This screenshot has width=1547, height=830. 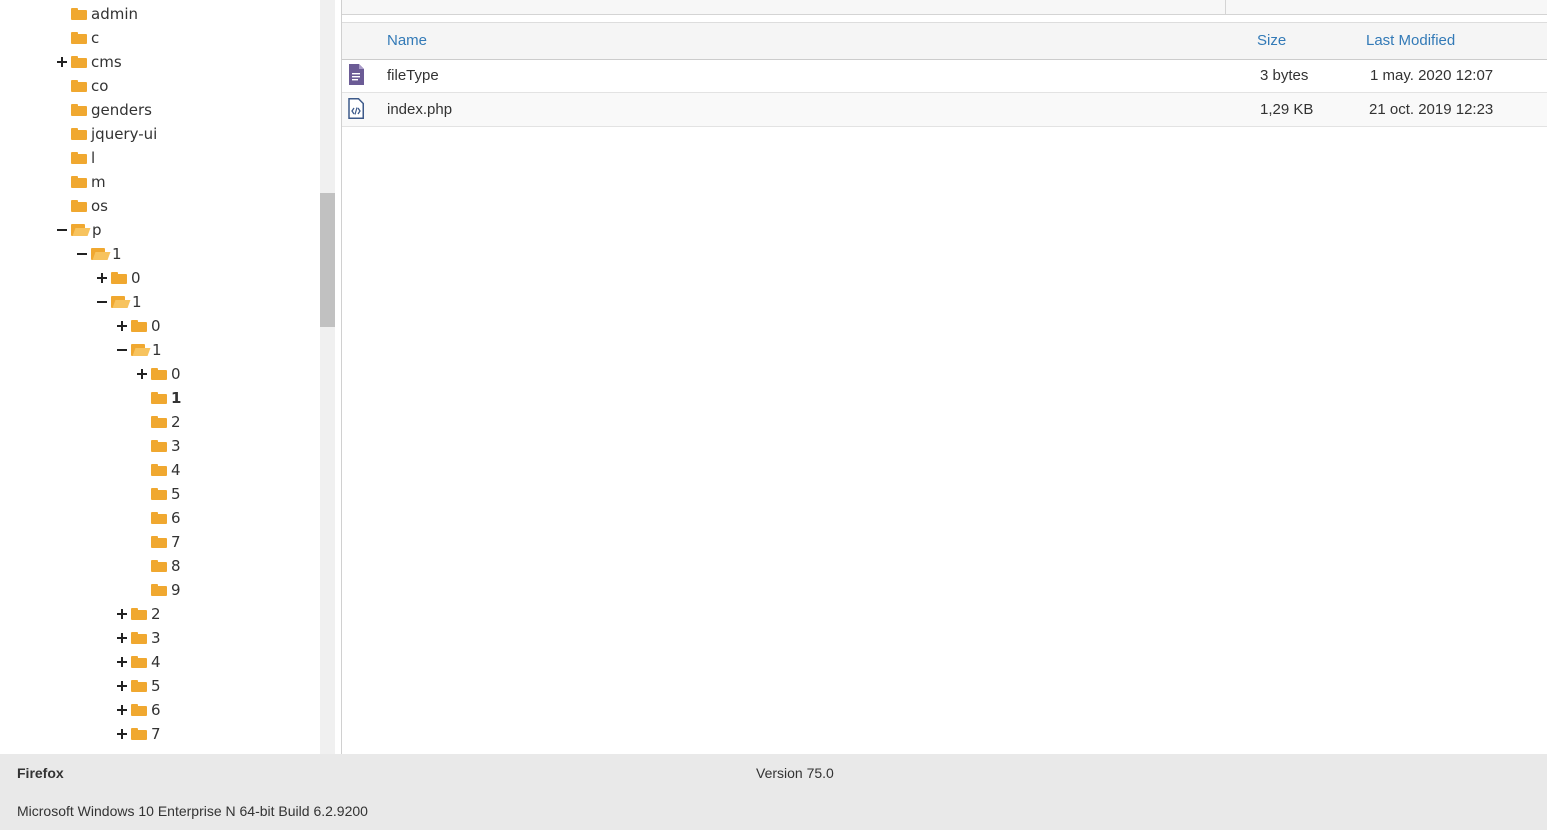 What do you see at coordinates (40, 773) in the screenshot?
I see `browser-name: Firefox` at bounding box center [40, 773].